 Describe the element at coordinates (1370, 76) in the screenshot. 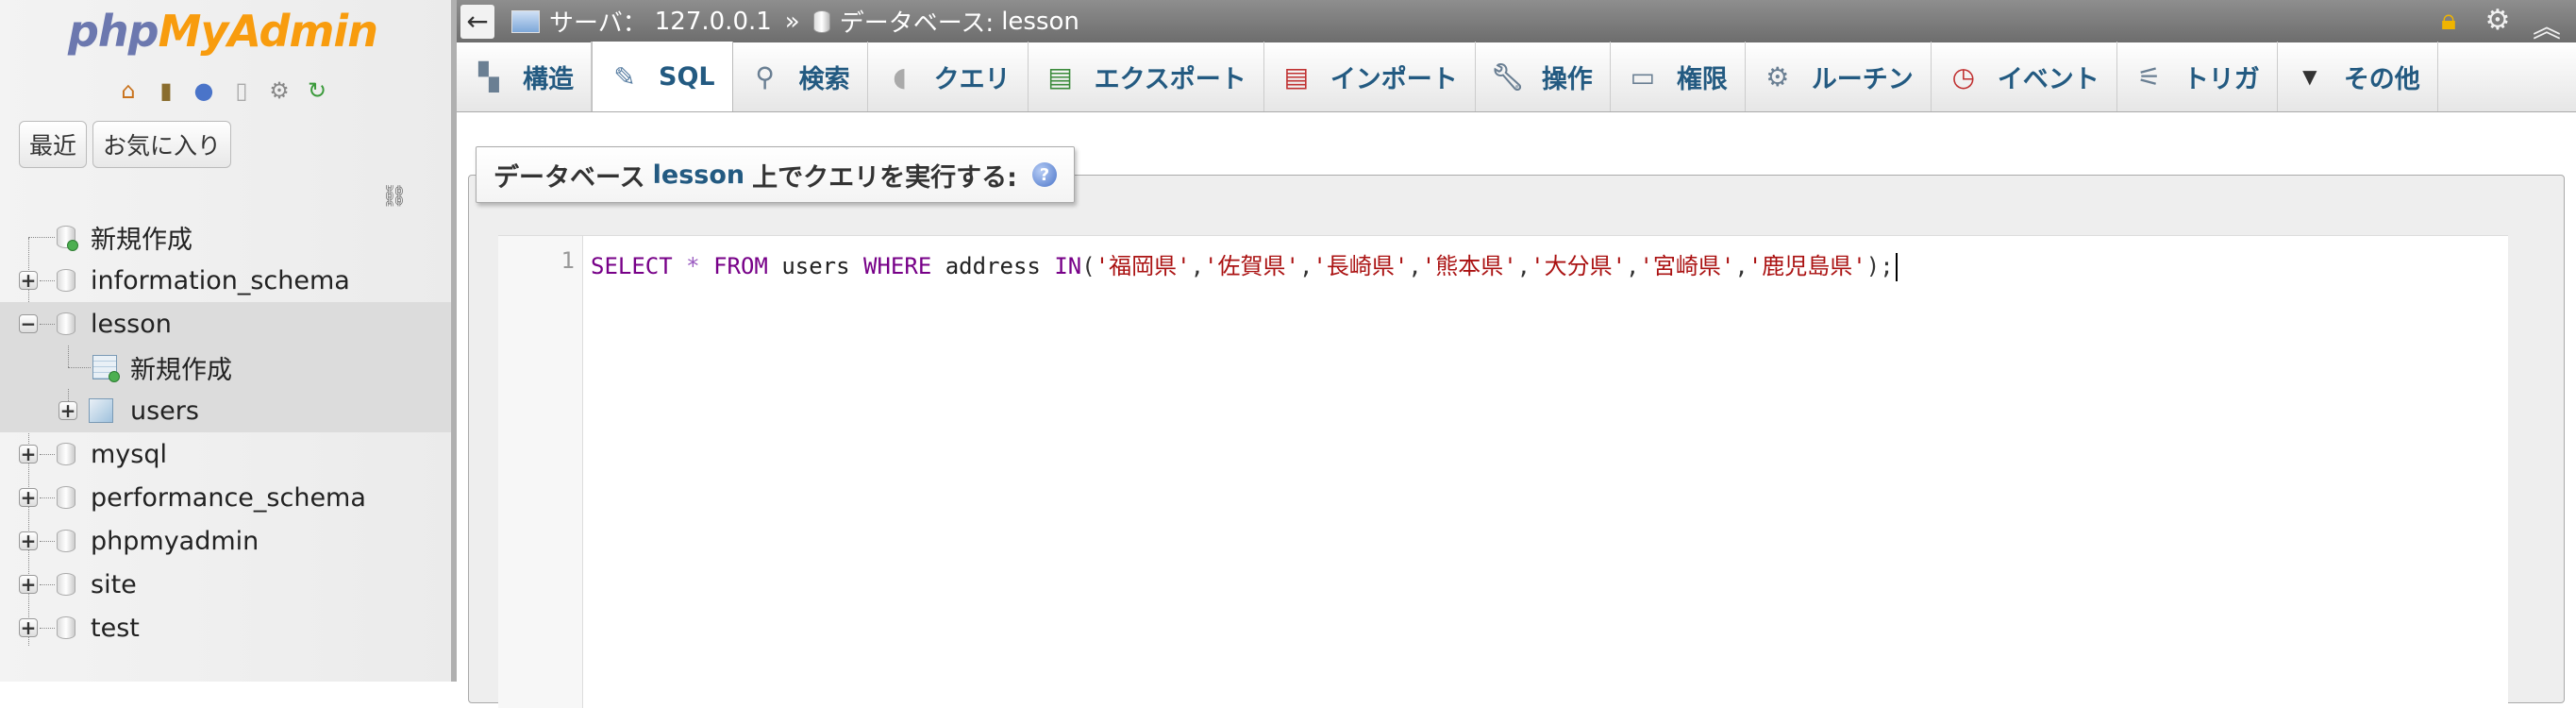

I see `tab-import: ▤ インポート` at that location.